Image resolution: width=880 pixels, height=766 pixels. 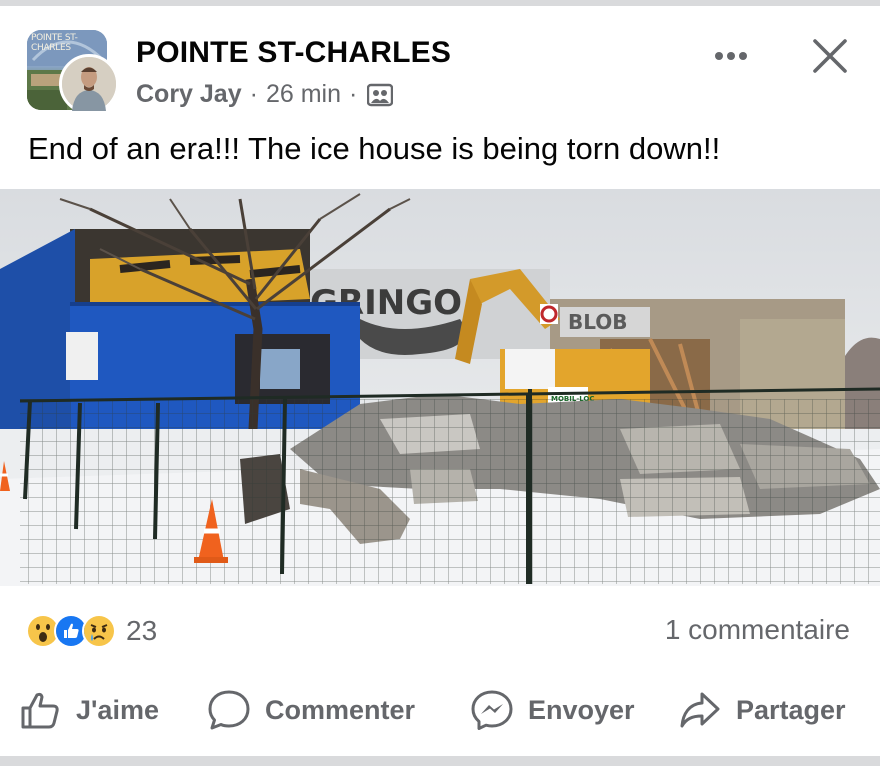 What do you see at coordinates (54, 43) in the screenshot?
I see `group-avatar-text: POINTE ST-CHARLES` at bounding box center [54, 43].